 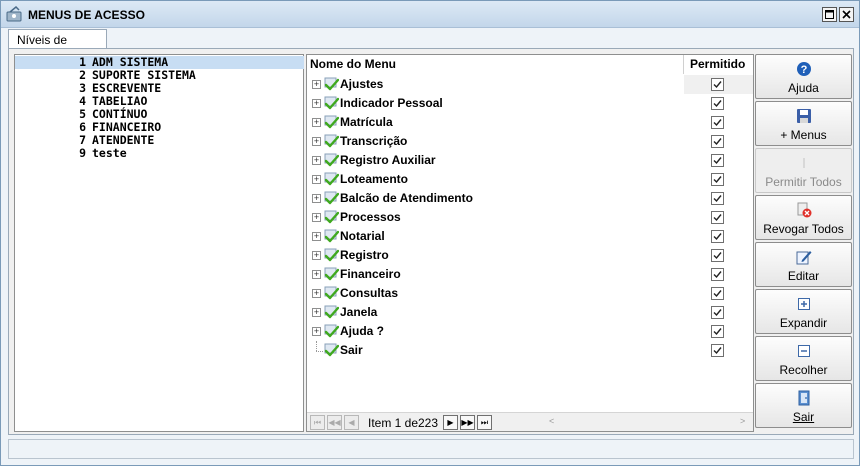 What do you see at coordinates (351, 422) in the screenshot?
I see `prev-page-button: ◀` at bounding box center [351, 422].